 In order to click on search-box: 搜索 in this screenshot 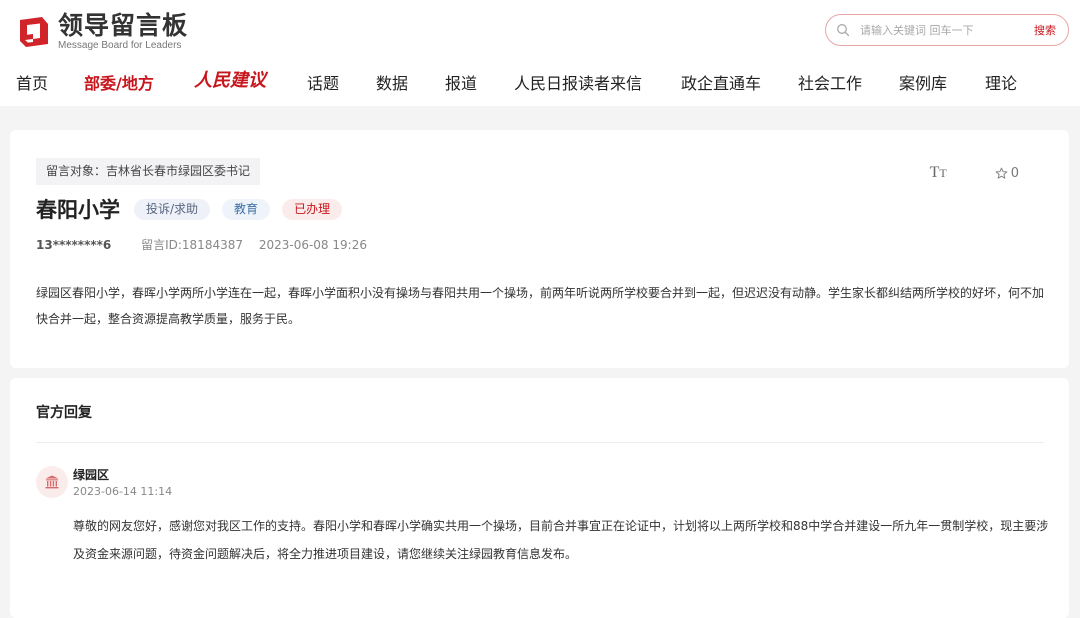, I will do `click(947, 30)`.